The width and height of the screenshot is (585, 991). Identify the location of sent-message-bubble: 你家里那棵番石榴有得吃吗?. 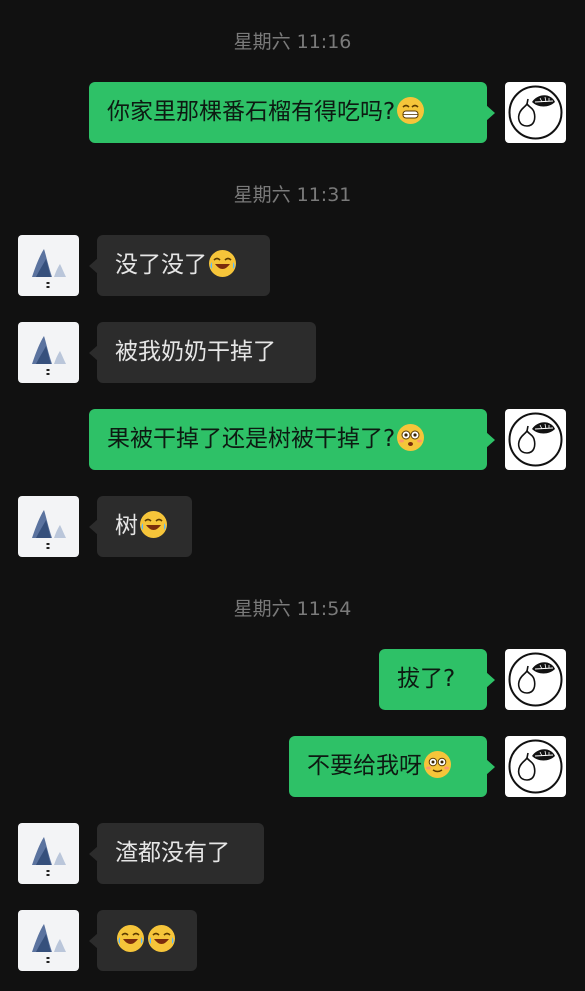
(292, 112).